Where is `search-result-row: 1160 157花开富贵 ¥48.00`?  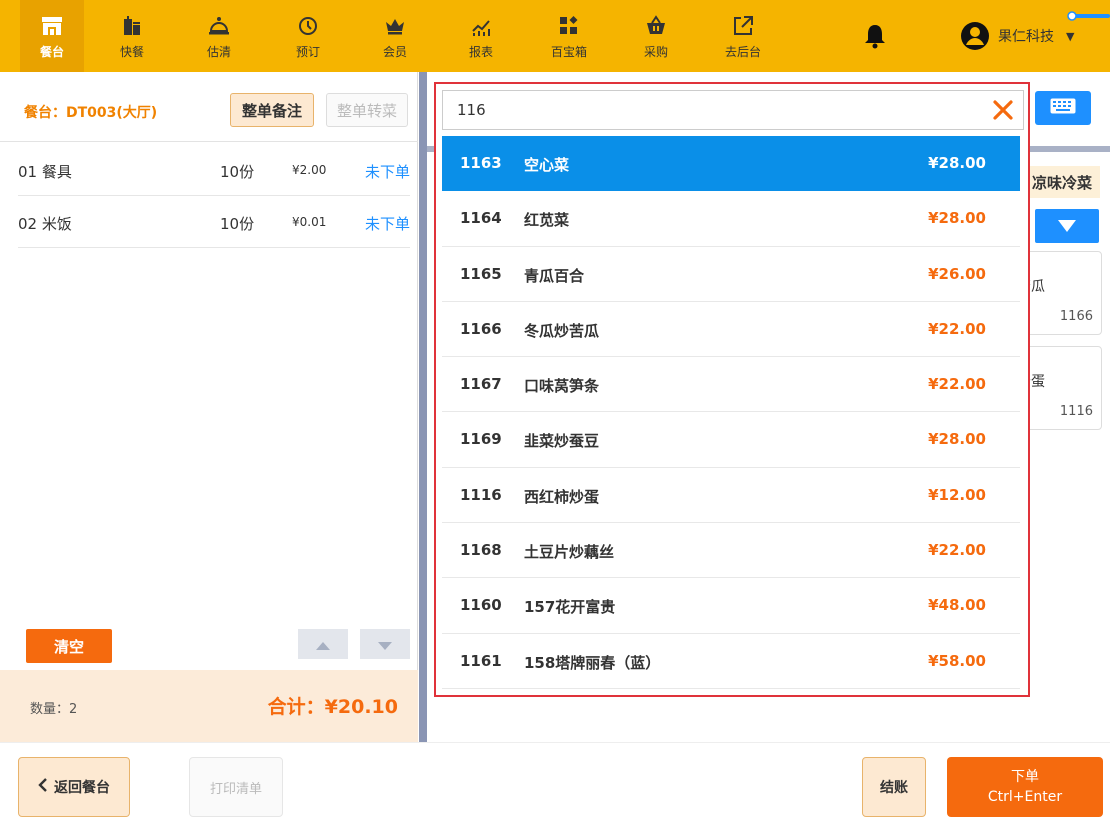 search-result-row: 1160 157花开富贵 ¥48.00 is located at coordinates (731, 606).